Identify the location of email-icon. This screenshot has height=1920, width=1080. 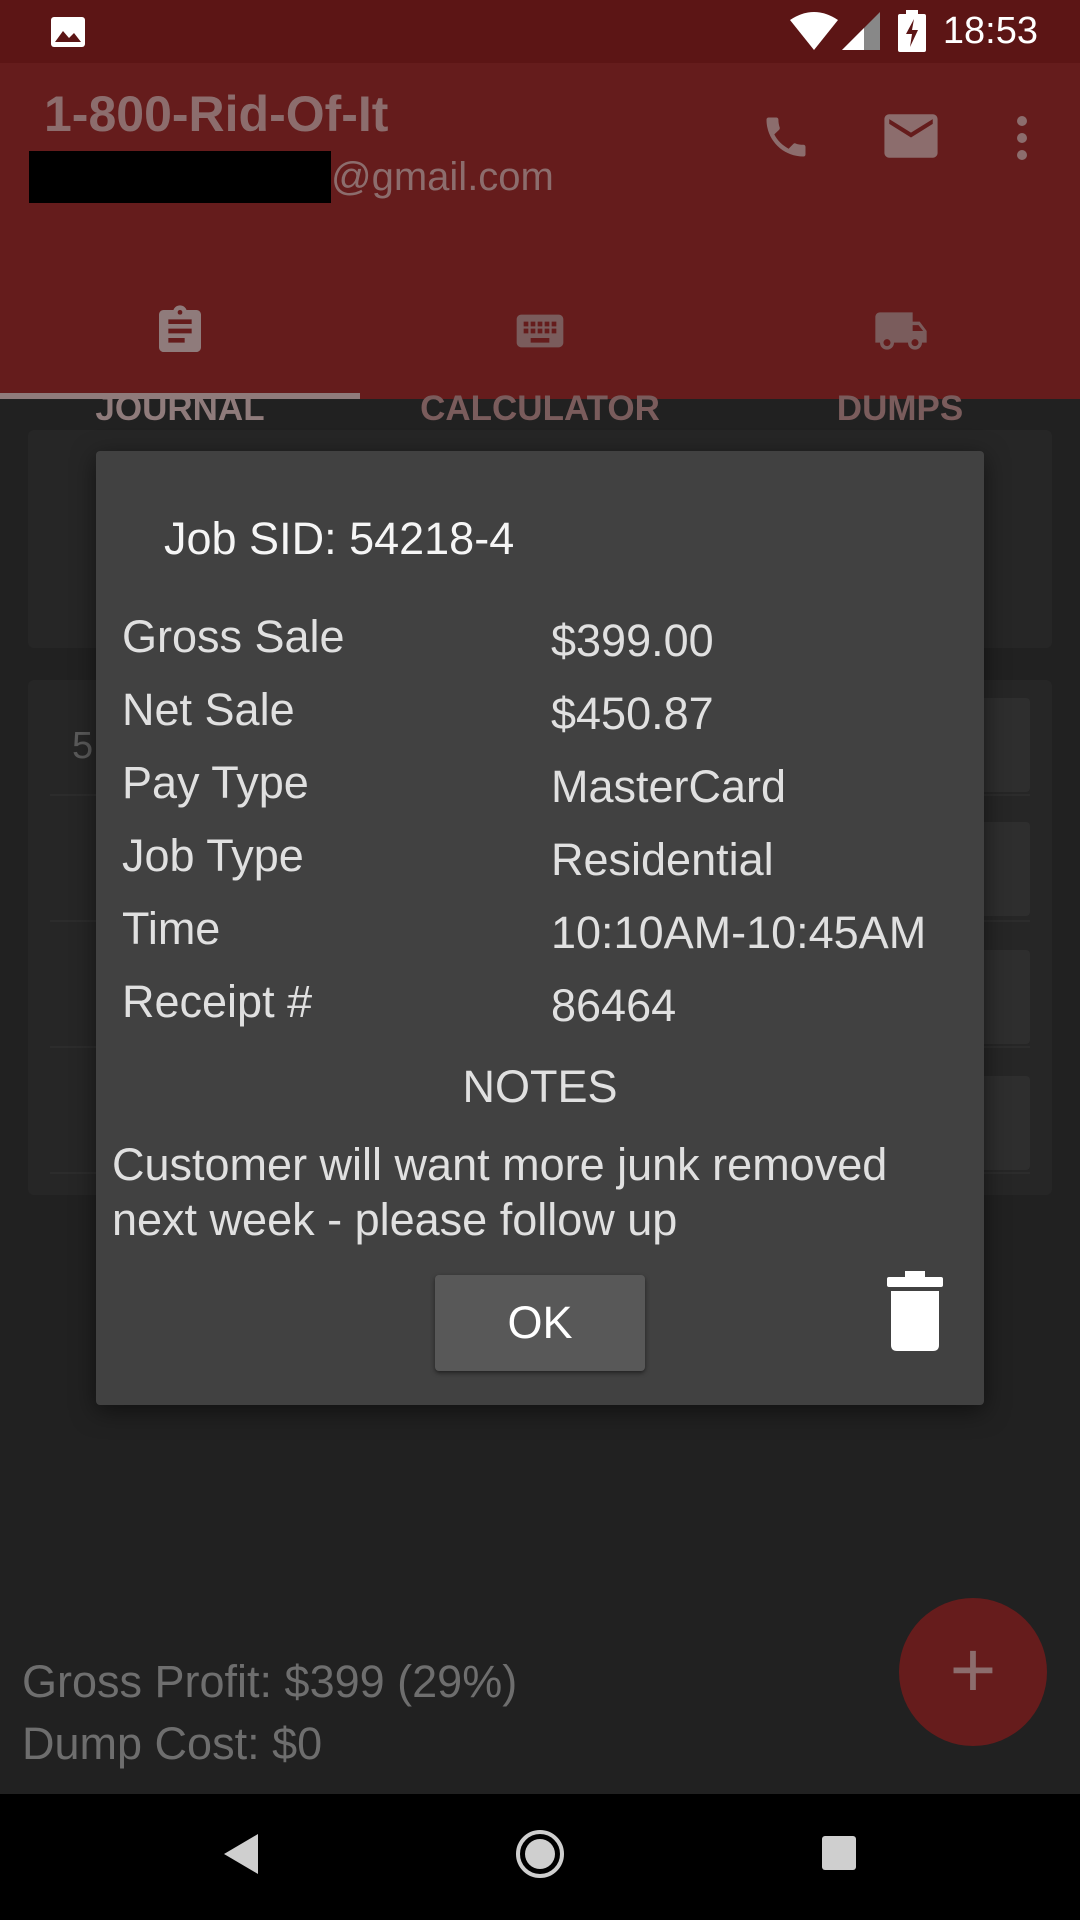
(911, 136).